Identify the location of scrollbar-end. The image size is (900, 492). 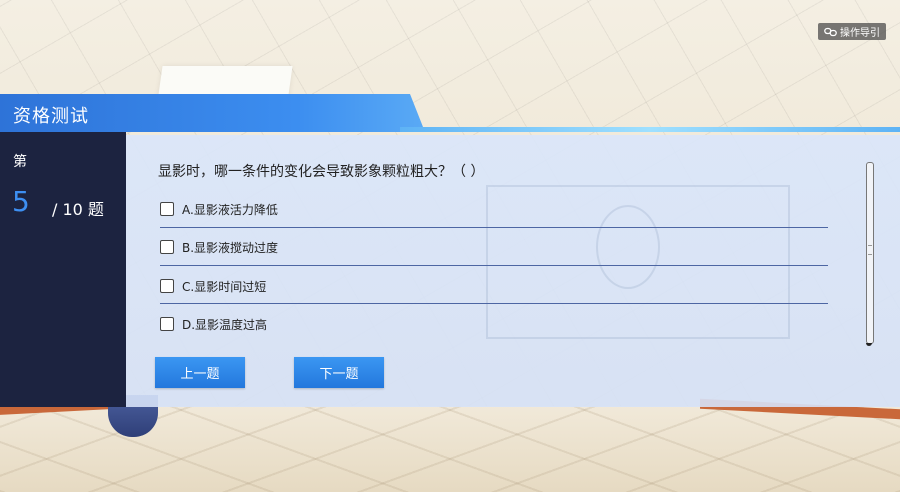
(869, 344).